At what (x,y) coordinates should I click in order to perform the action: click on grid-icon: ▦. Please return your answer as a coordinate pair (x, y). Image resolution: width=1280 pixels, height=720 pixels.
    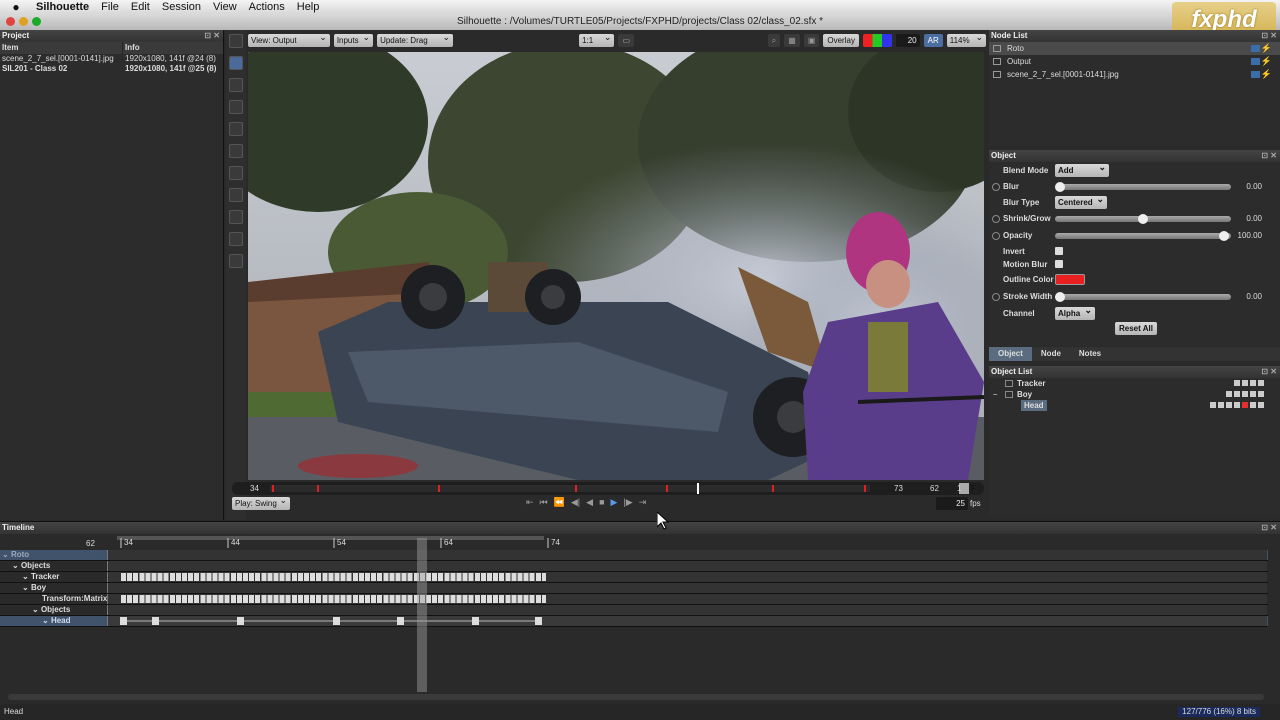
    Looking at the image, I should click on (792, 40).